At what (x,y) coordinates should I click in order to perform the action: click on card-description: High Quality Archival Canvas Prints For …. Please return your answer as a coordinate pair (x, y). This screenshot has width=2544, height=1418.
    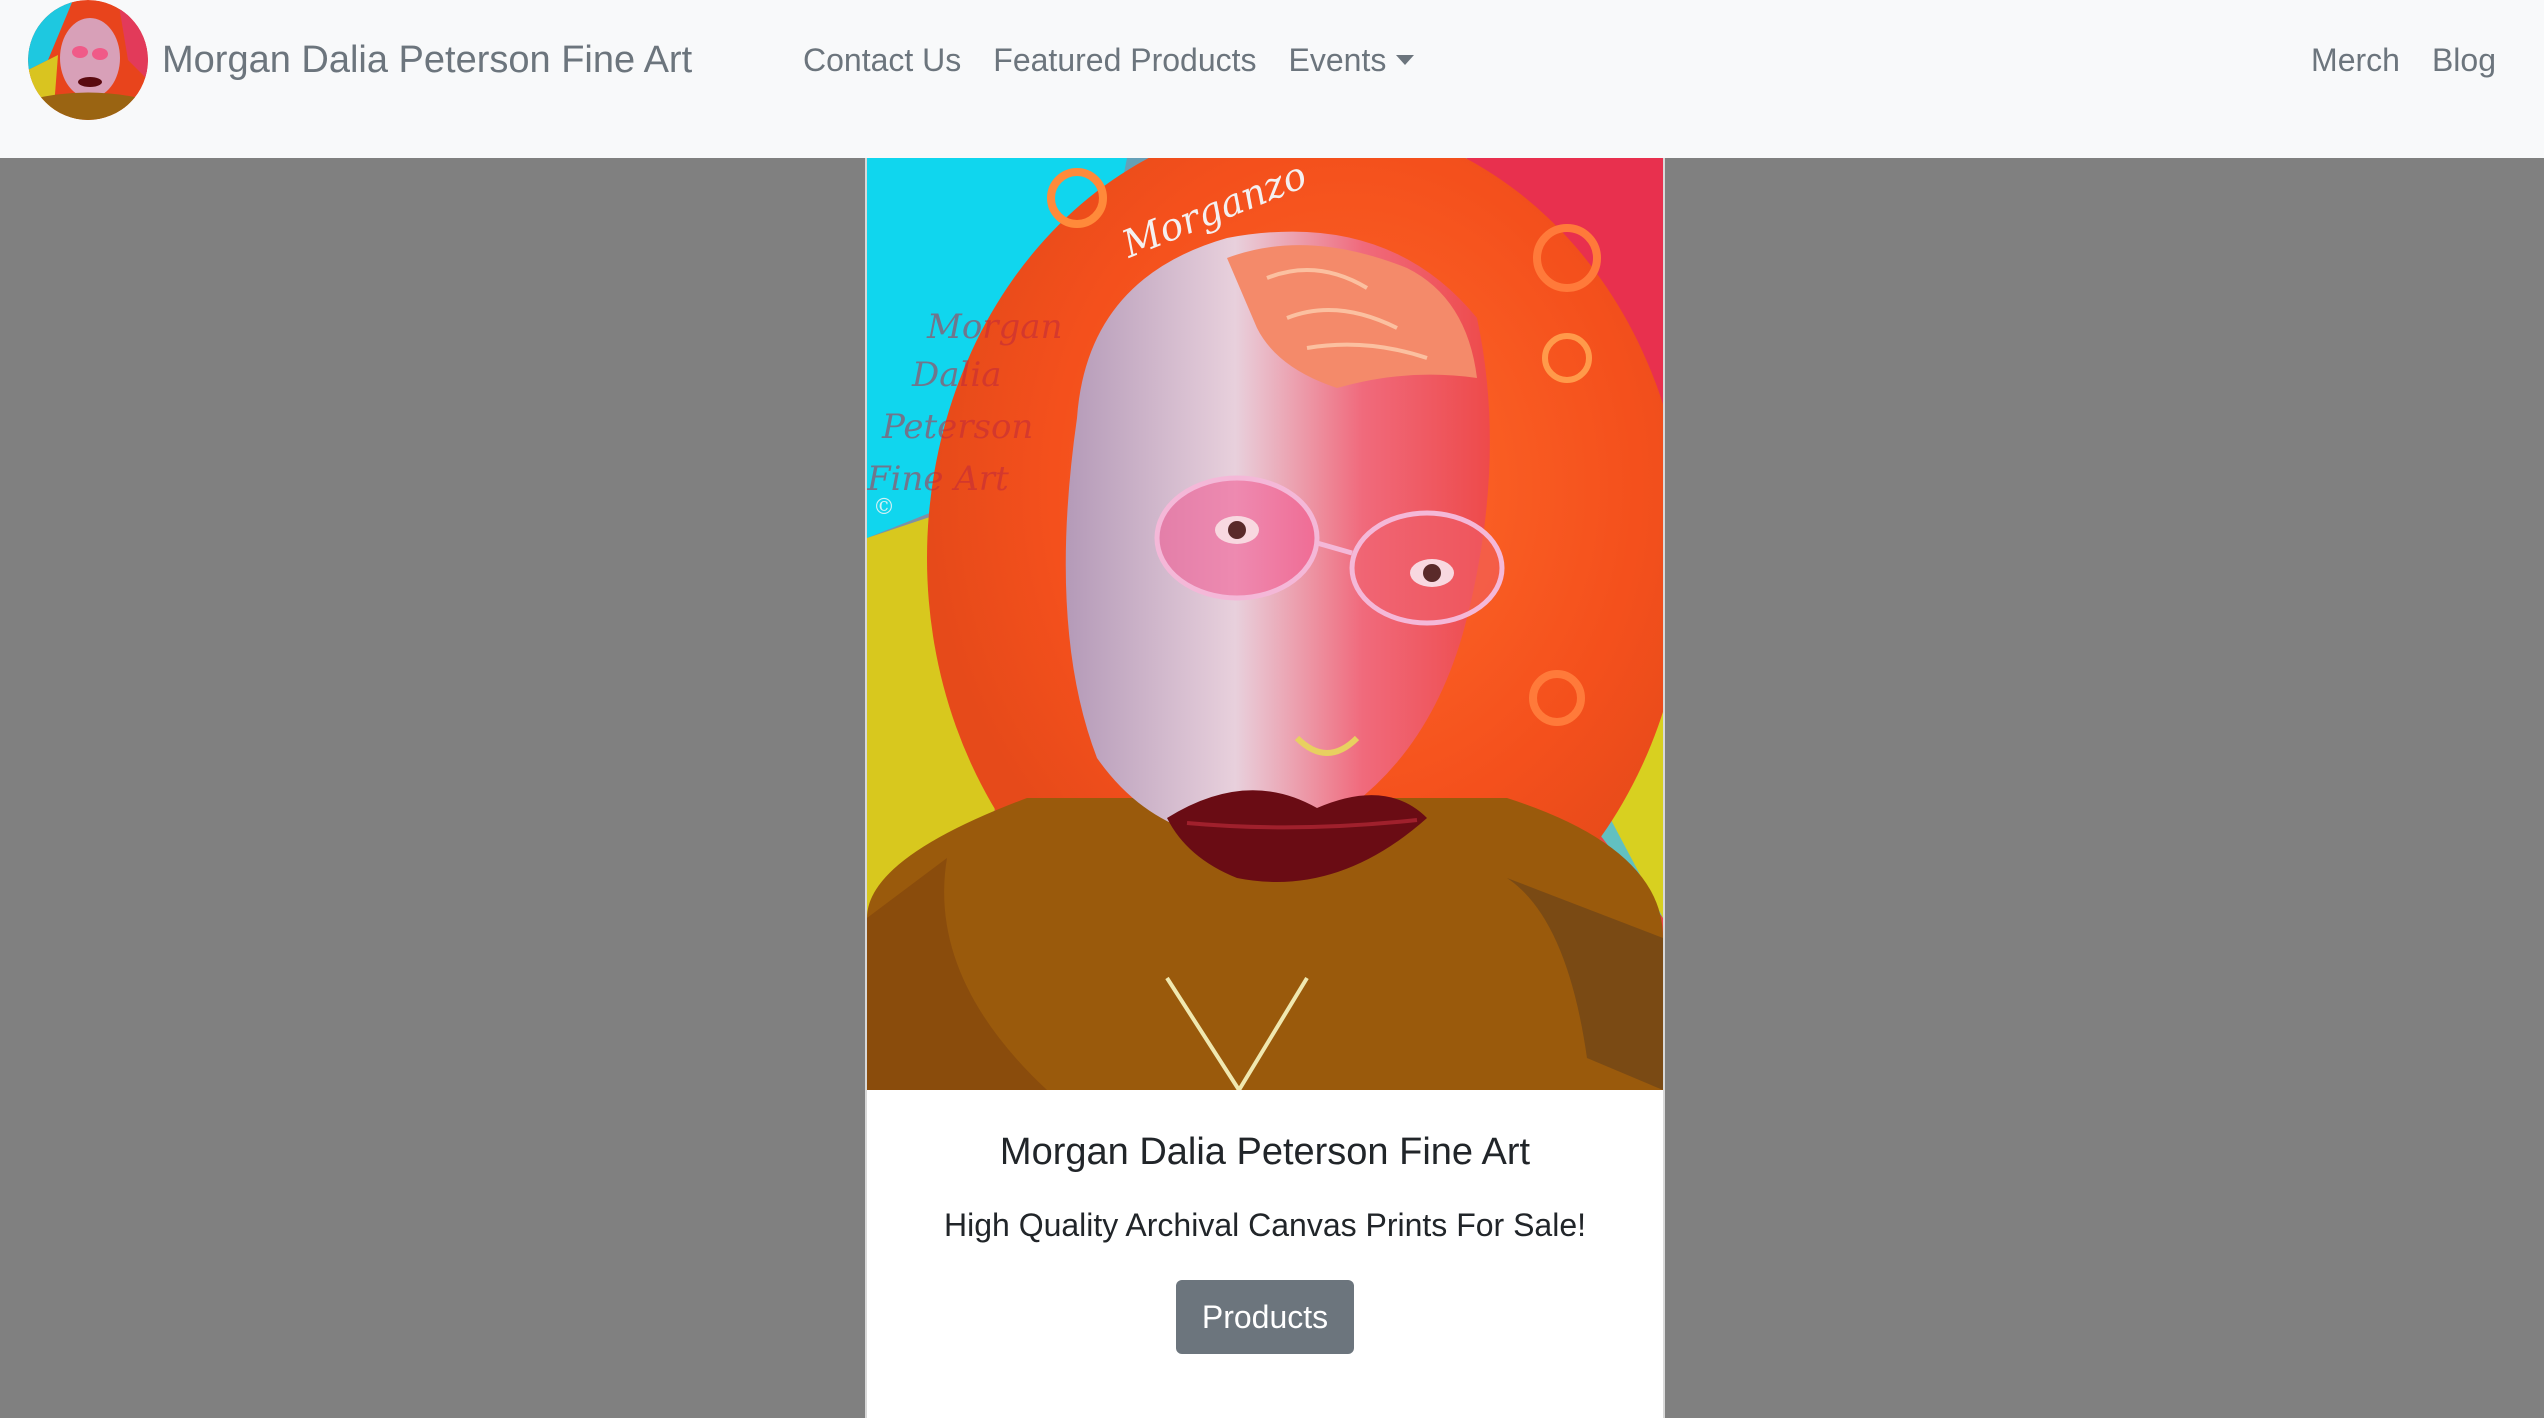
    Looking at the image, I should click on (1265, 1224).